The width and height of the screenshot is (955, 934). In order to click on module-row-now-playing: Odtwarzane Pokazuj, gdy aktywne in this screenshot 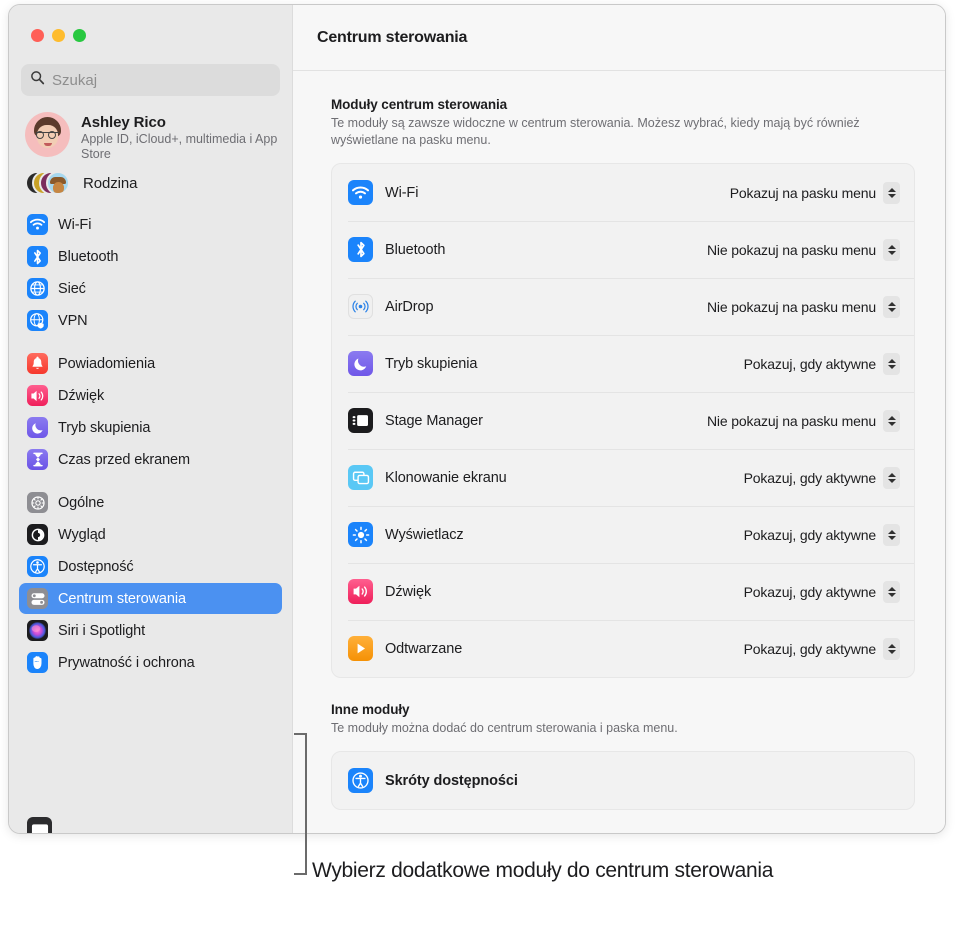, I will do `click(623, 648)`.